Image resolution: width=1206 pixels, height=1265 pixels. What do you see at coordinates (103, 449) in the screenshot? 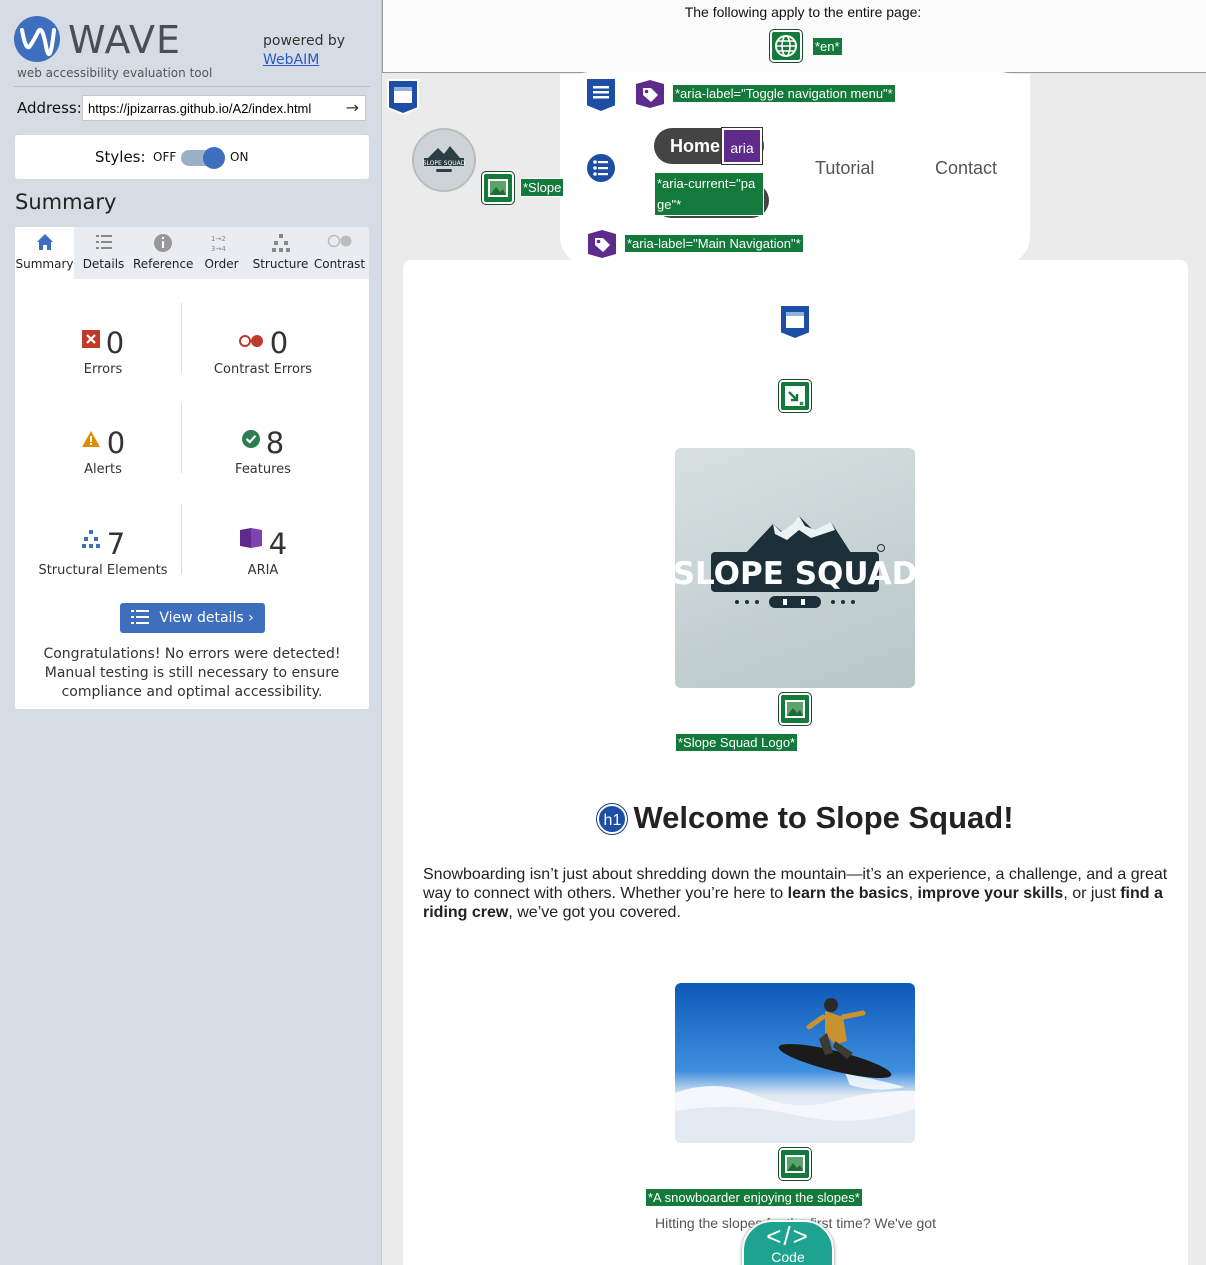
I see `alerts-stat: 0 Alerts` at bounding box center [103, 449].